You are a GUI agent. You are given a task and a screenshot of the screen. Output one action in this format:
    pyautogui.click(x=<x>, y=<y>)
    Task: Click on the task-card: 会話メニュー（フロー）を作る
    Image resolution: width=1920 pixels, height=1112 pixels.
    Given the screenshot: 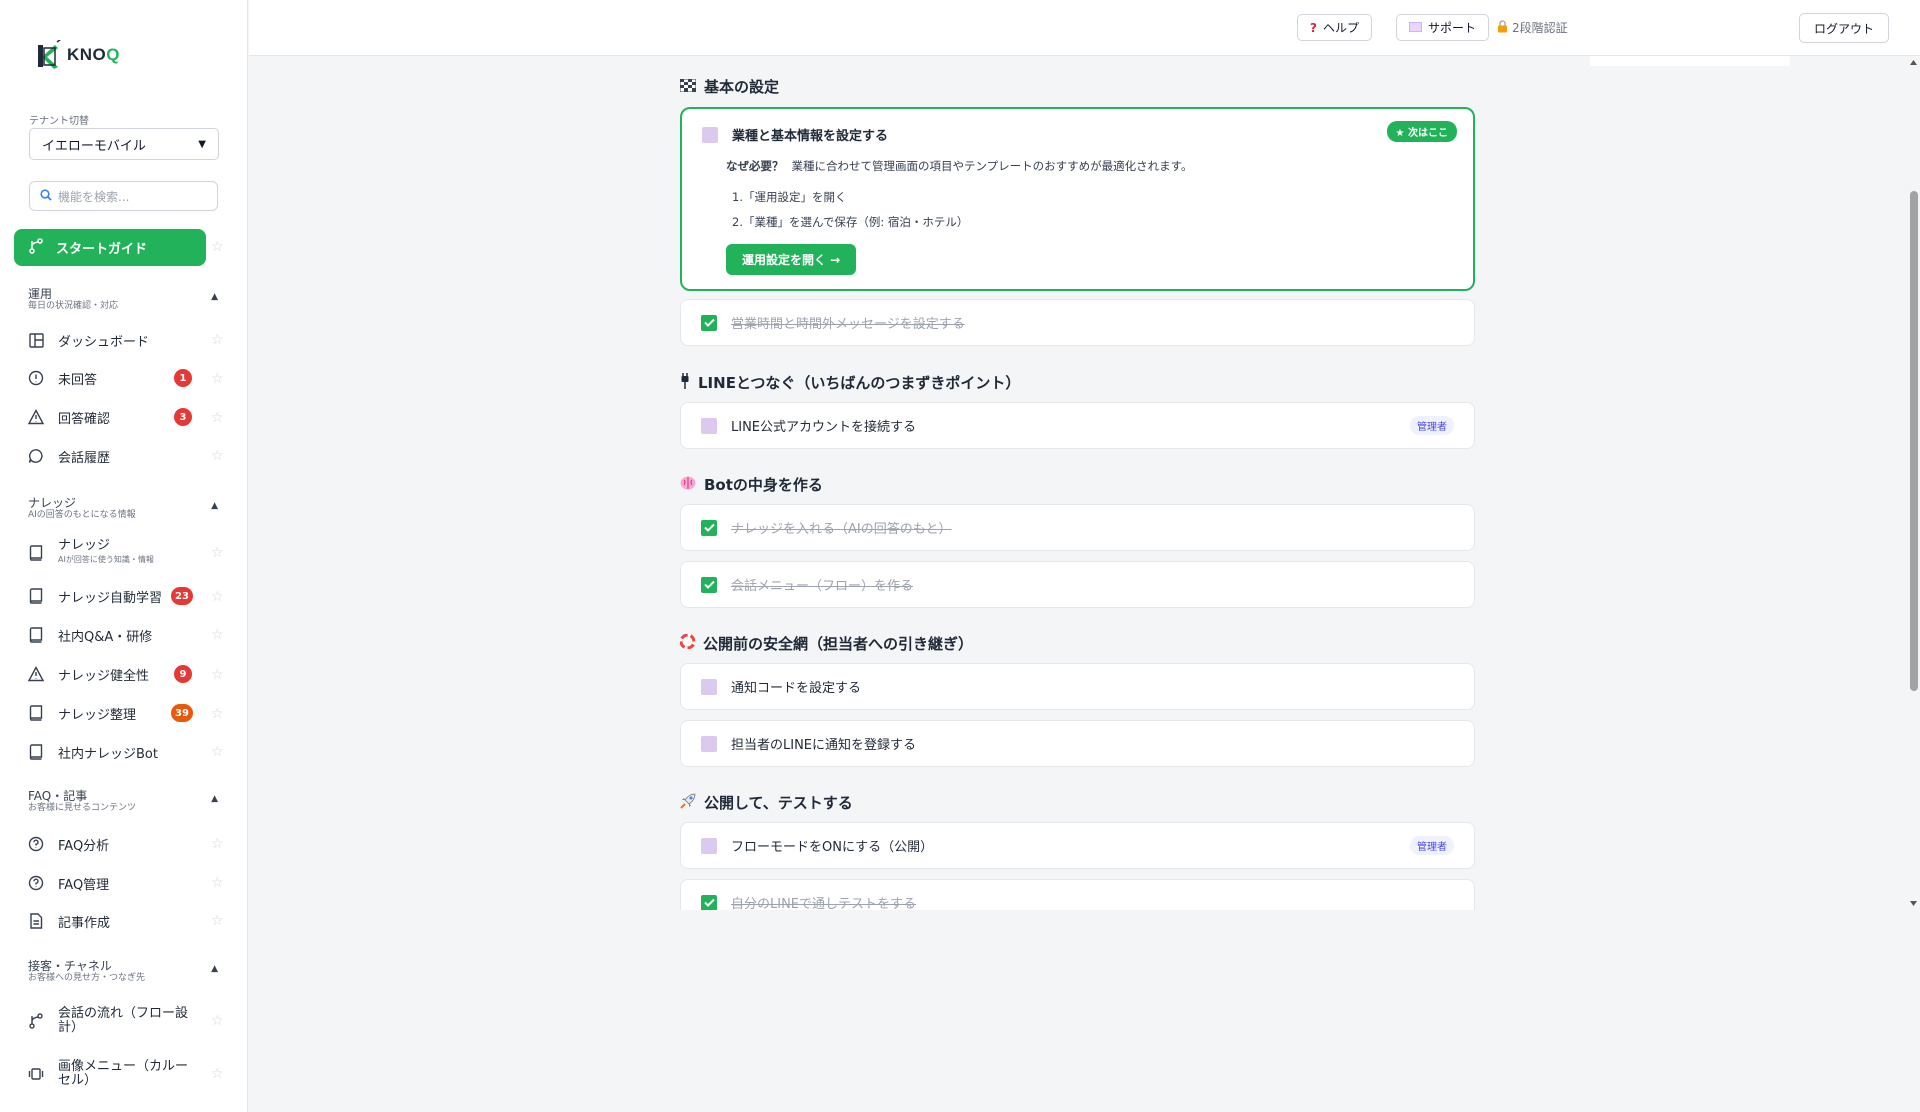 What is the action you would take?
    pyautogui.click(x=1077, y=584)
    